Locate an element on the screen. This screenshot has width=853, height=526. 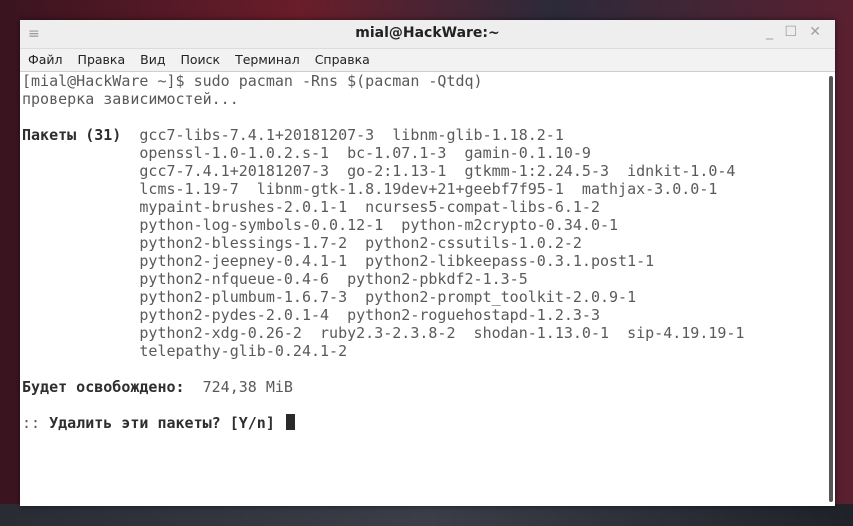
window-title: mial@HackWare:~ is located at coordinates (427, 33).